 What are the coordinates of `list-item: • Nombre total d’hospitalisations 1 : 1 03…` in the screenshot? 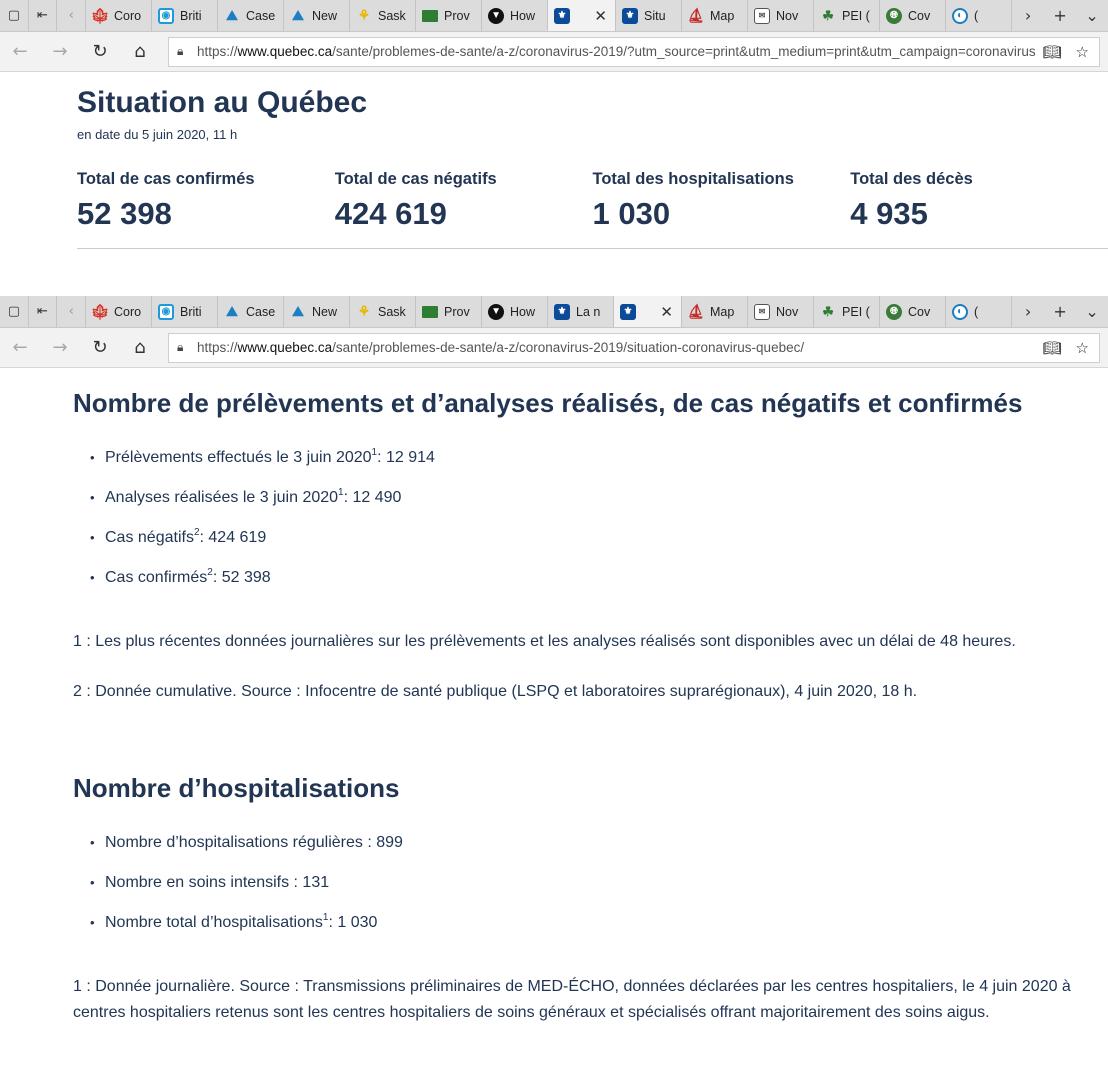 It's located at (234, 921).